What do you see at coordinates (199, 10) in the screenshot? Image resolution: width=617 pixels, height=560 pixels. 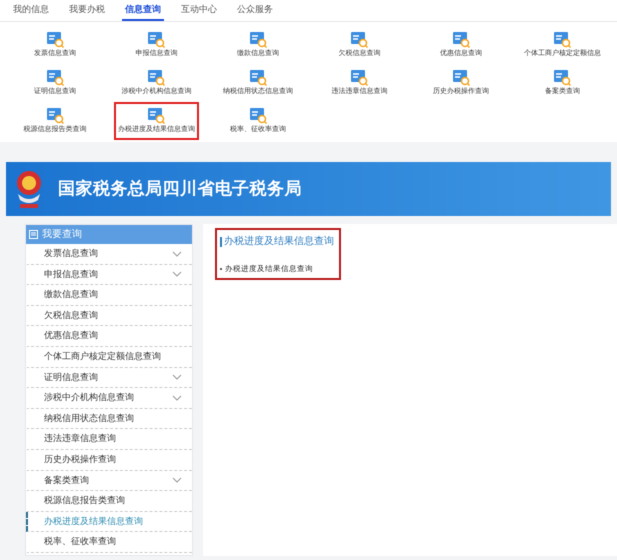 I see `nav-tab: 互动中心` at bounding box center [199, 10].